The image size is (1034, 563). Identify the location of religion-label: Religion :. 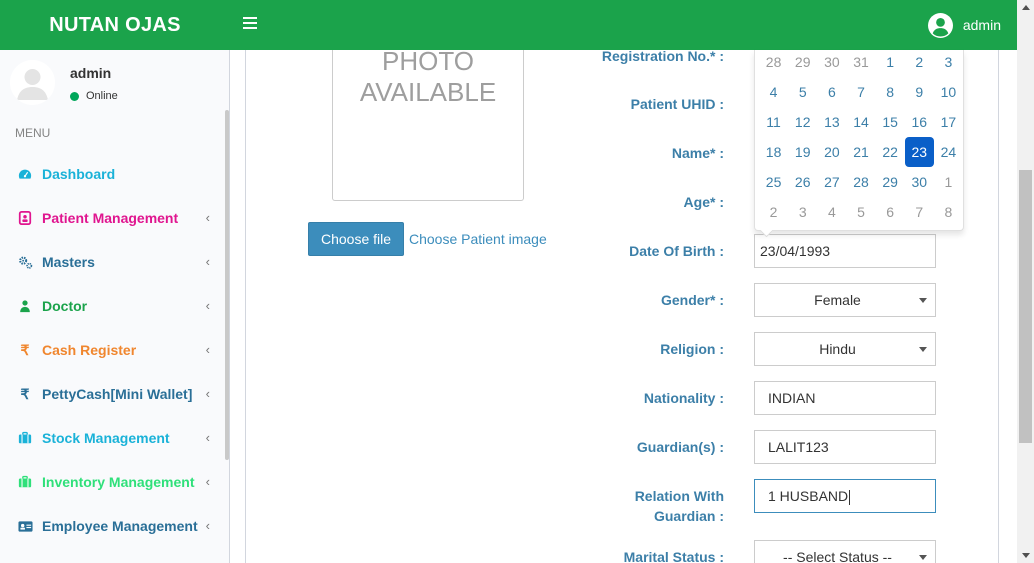
(692, 349).